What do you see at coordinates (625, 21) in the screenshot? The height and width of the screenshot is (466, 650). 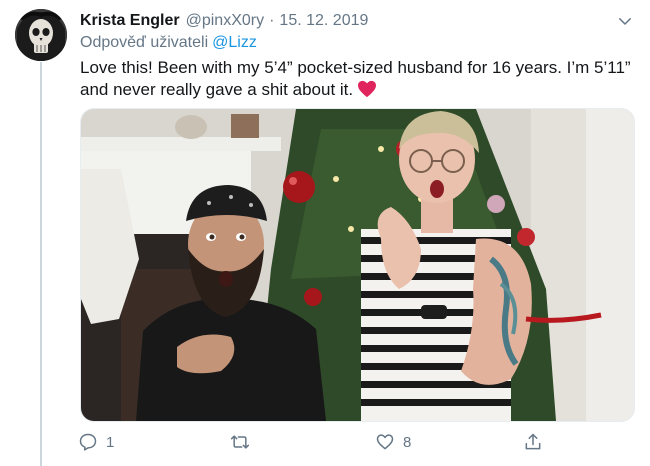 I see `chevron-down-icon` at bounding box center [625, 21].